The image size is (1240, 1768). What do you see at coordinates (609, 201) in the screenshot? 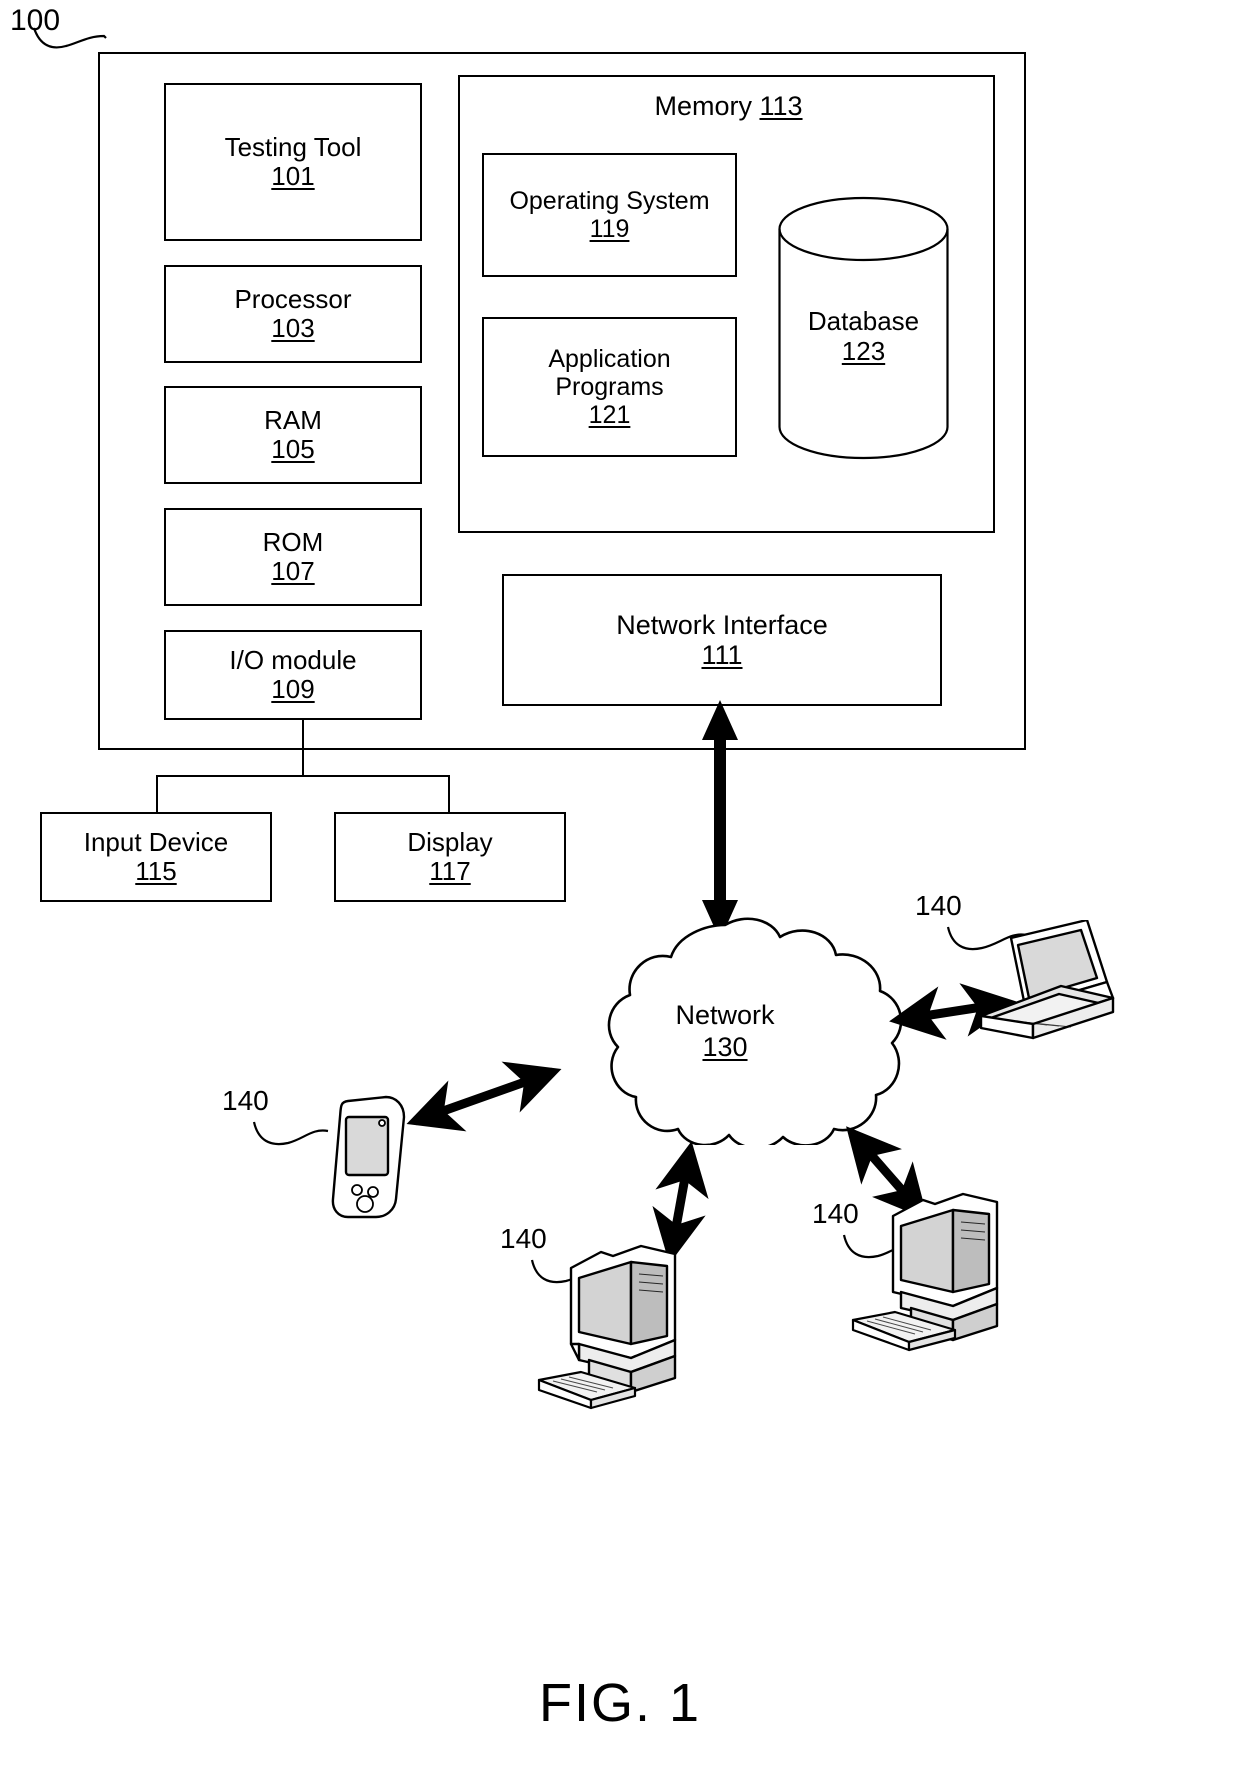
I see `operating-system-label: Operating System` at bounding box center [609, 201].